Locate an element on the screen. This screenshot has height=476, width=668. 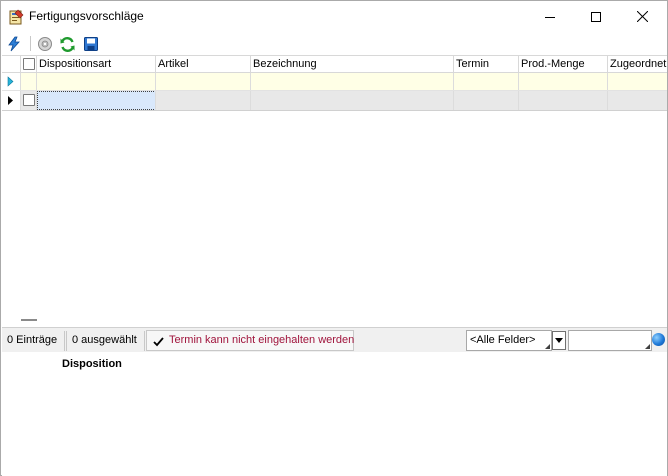
title-bar: Fertigungsvorschläge is located at coordinates (334, 16).